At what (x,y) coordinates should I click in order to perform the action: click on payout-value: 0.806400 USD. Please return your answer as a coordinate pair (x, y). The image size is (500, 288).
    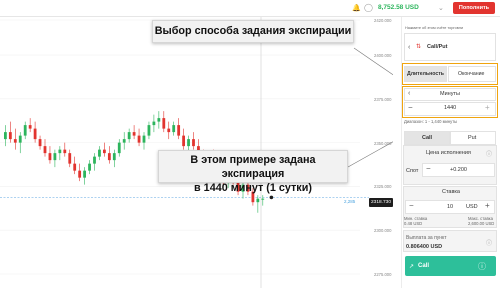
    Looking at the image, I should click on (424, 247).